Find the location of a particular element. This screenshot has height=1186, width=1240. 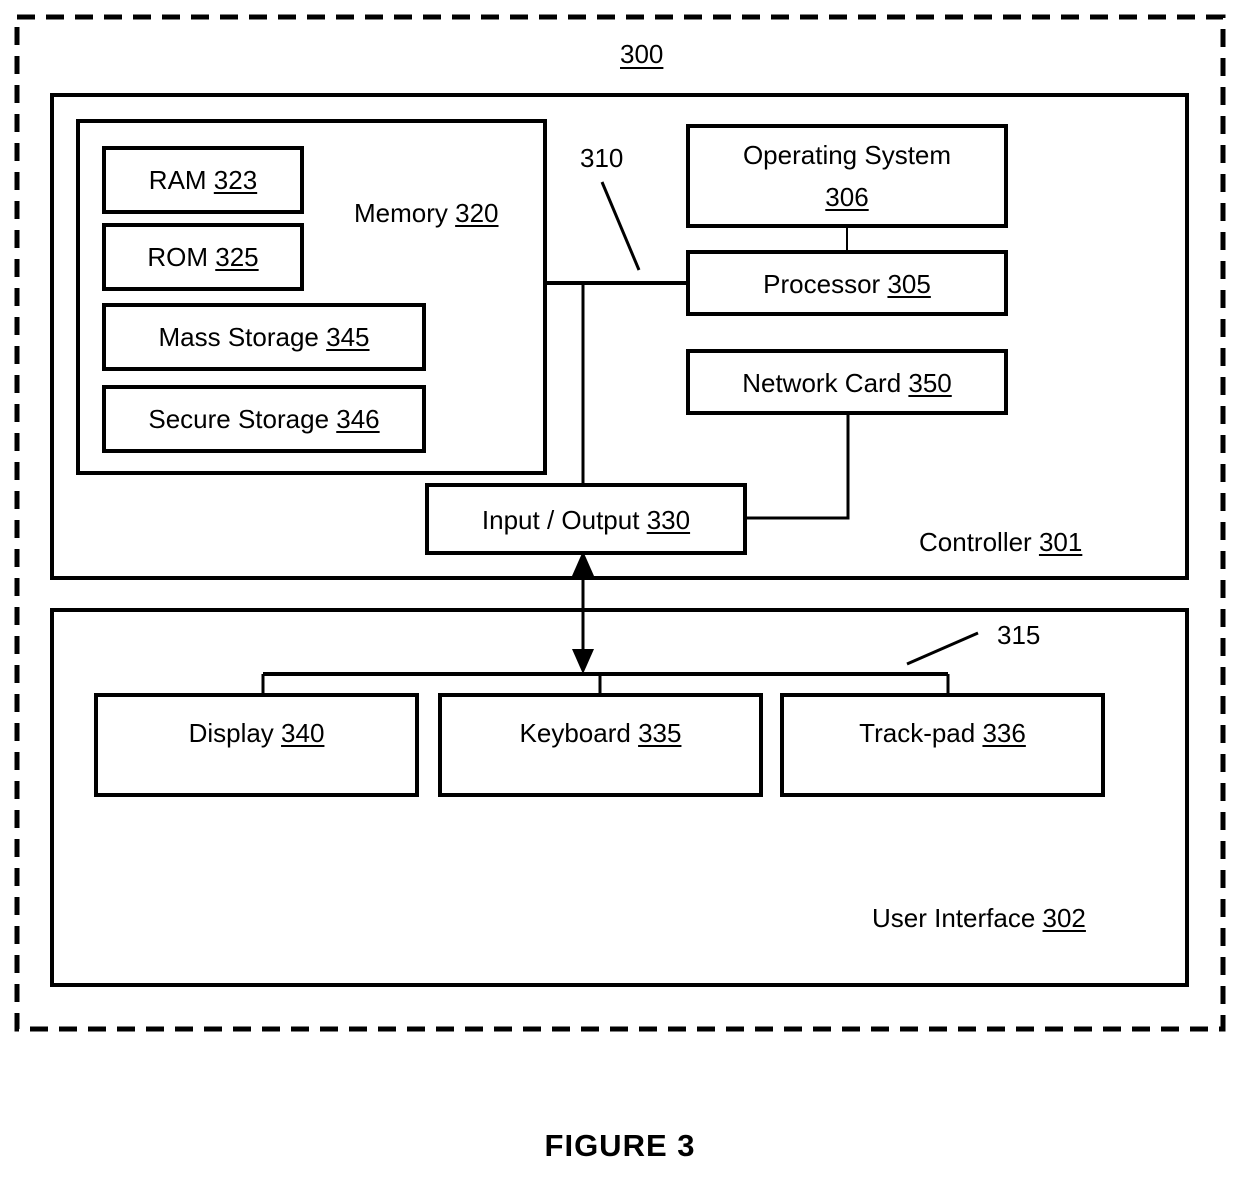

operating-system-label-text: Operating System is located at coordinates (847, 155).